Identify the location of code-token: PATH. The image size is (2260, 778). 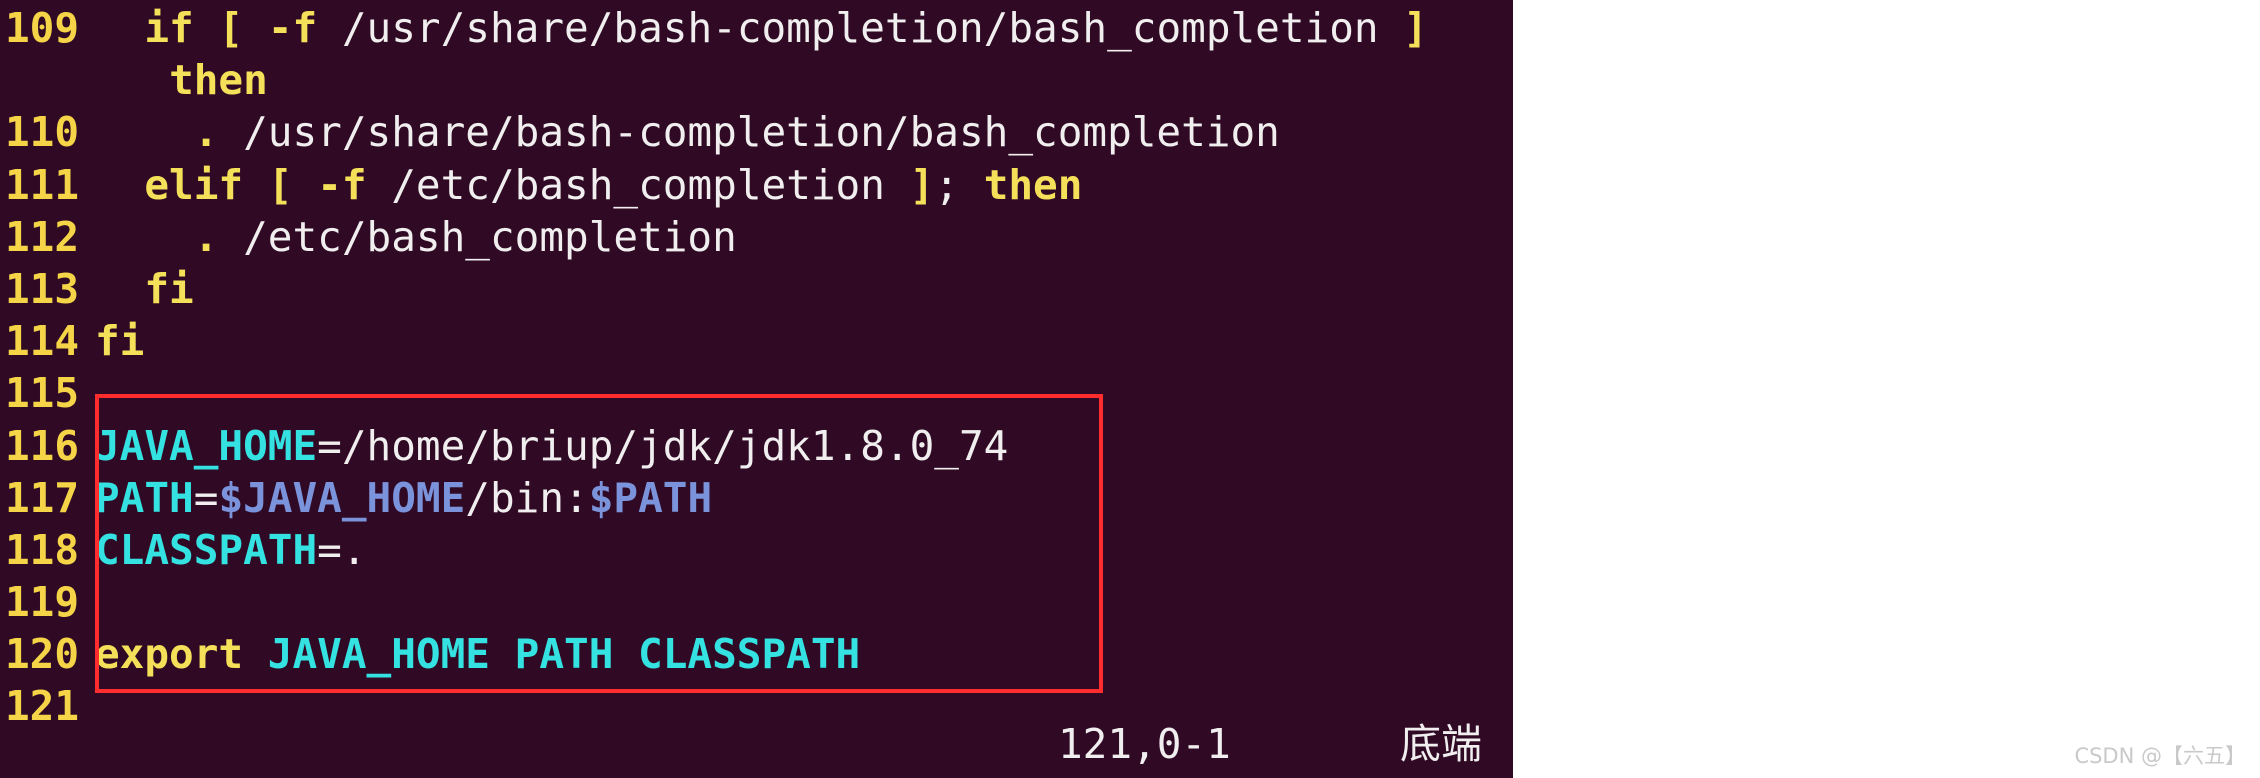
(144, 497).